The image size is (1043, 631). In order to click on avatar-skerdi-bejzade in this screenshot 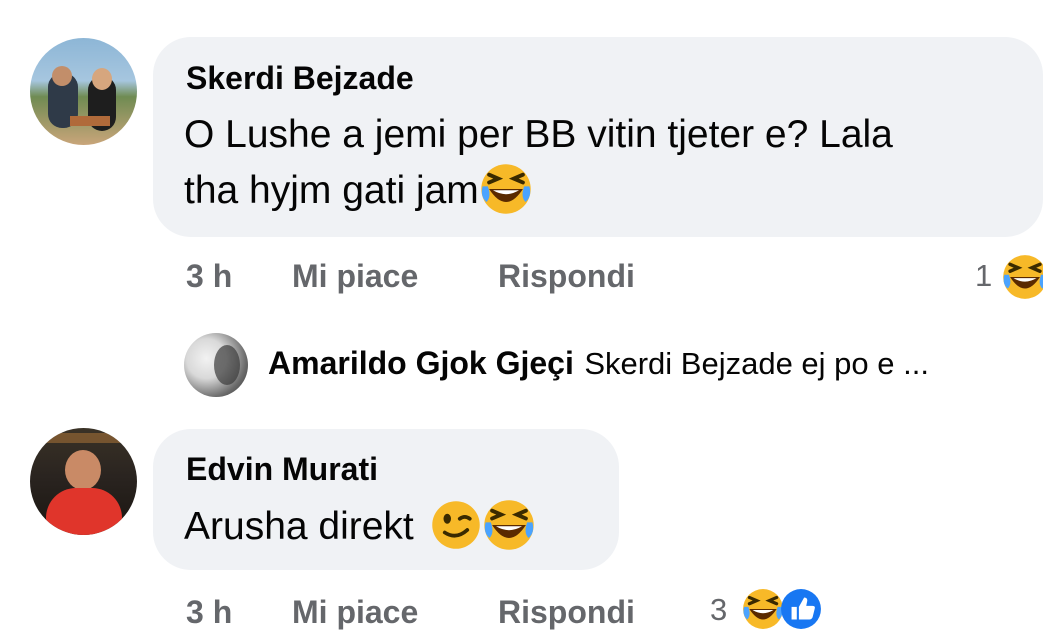, I will do `click(83, 91)`.